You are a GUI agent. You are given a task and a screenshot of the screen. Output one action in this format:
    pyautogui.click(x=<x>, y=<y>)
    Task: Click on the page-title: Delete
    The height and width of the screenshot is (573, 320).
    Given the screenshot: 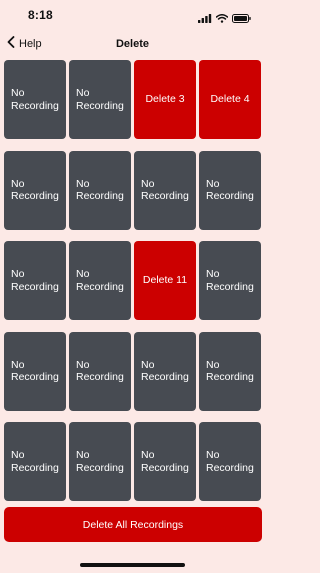 What is the action you would take?
    pyautogui.click(x=132, y=44)
    